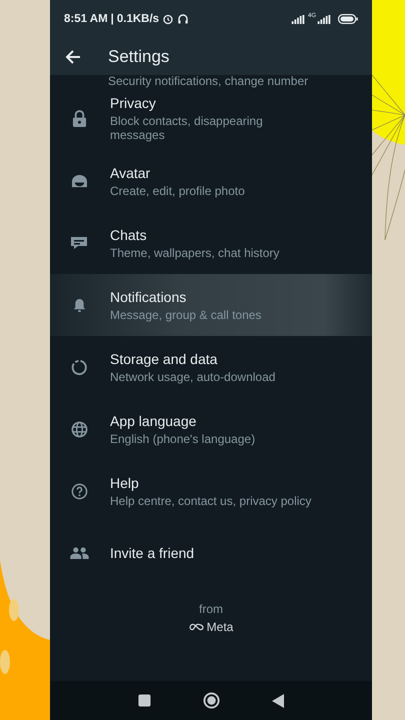 The image size is (405, 720). I want to click on setting-title: Notifications, so click(149, 296).